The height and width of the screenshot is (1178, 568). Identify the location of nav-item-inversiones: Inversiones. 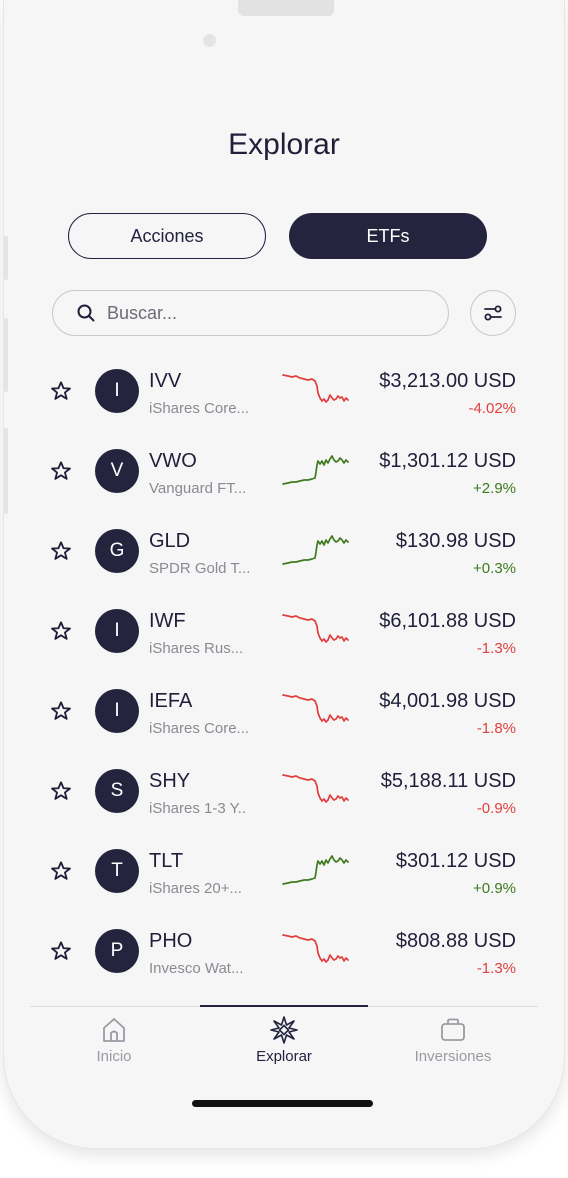
(453, 1040).